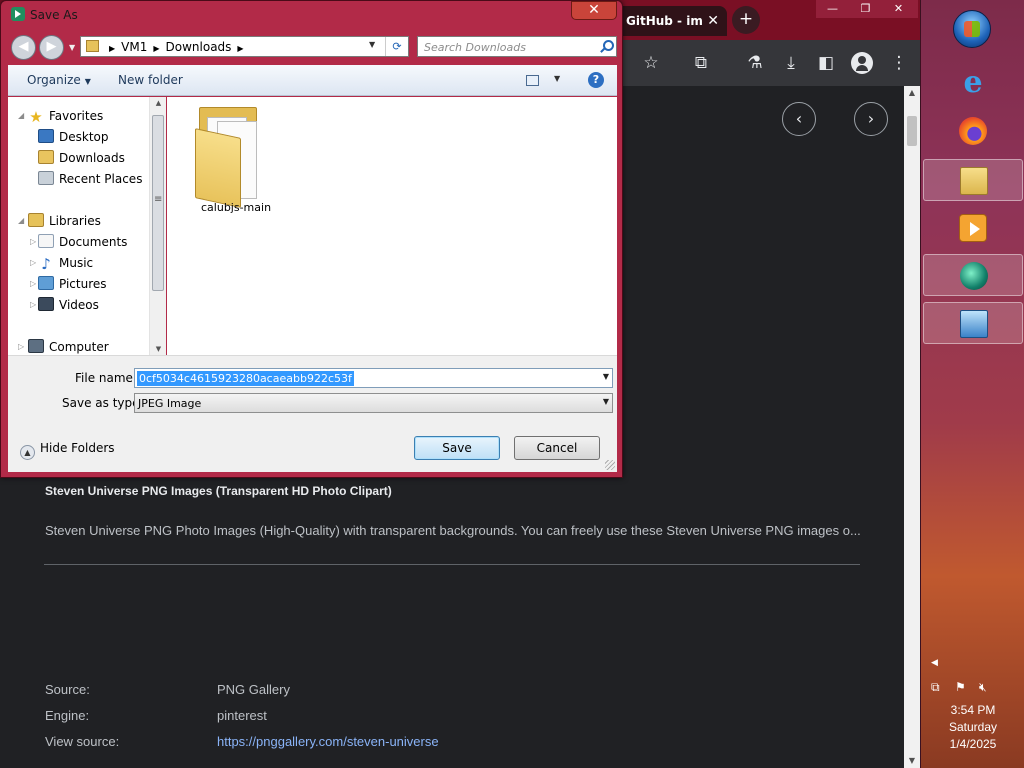  I want to click on breadcrumb: ▶ VM1 ▶ Downloads ▶, so click(176, 47).